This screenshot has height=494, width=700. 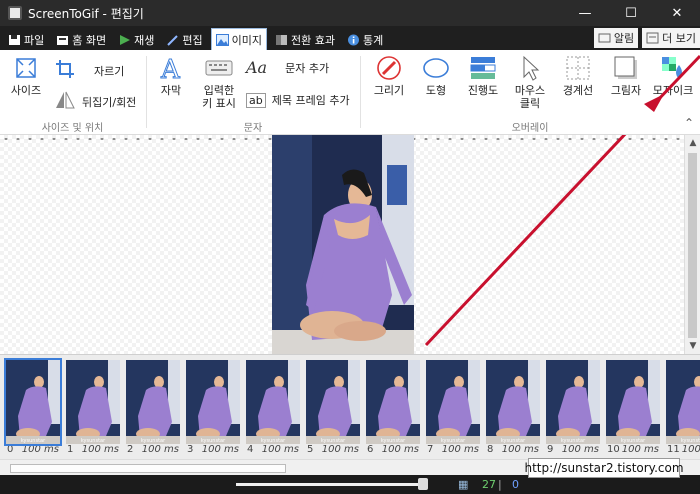 What do you see at coordinates (331, 484) in the screenshot?
I see `zoom-slider` at bounding box center [331, 484].